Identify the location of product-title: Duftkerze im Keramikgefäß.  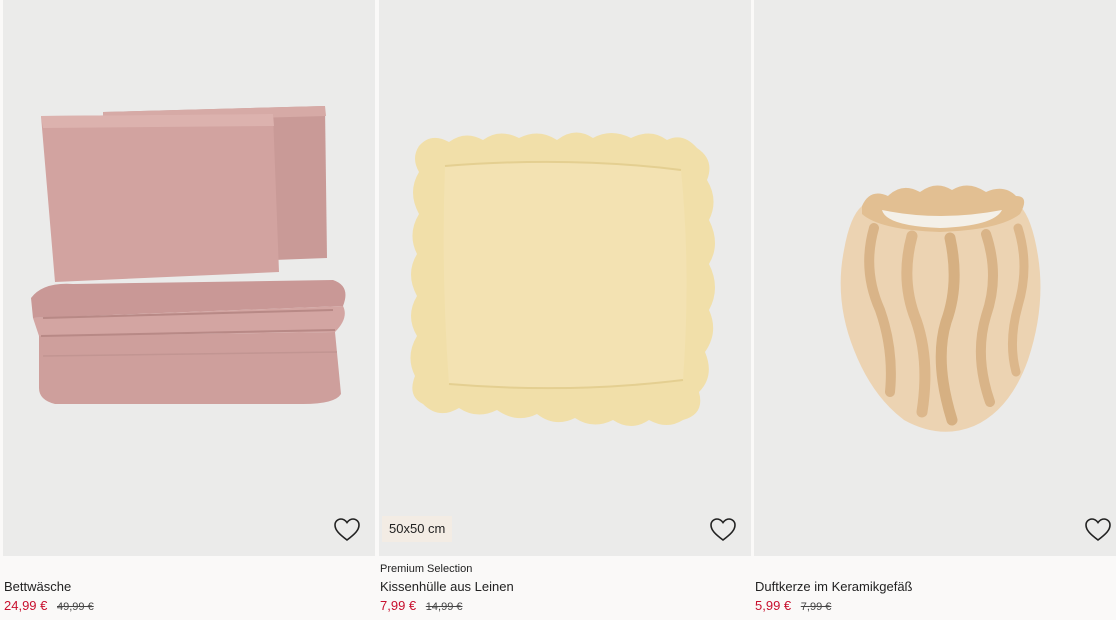
(935, 587).